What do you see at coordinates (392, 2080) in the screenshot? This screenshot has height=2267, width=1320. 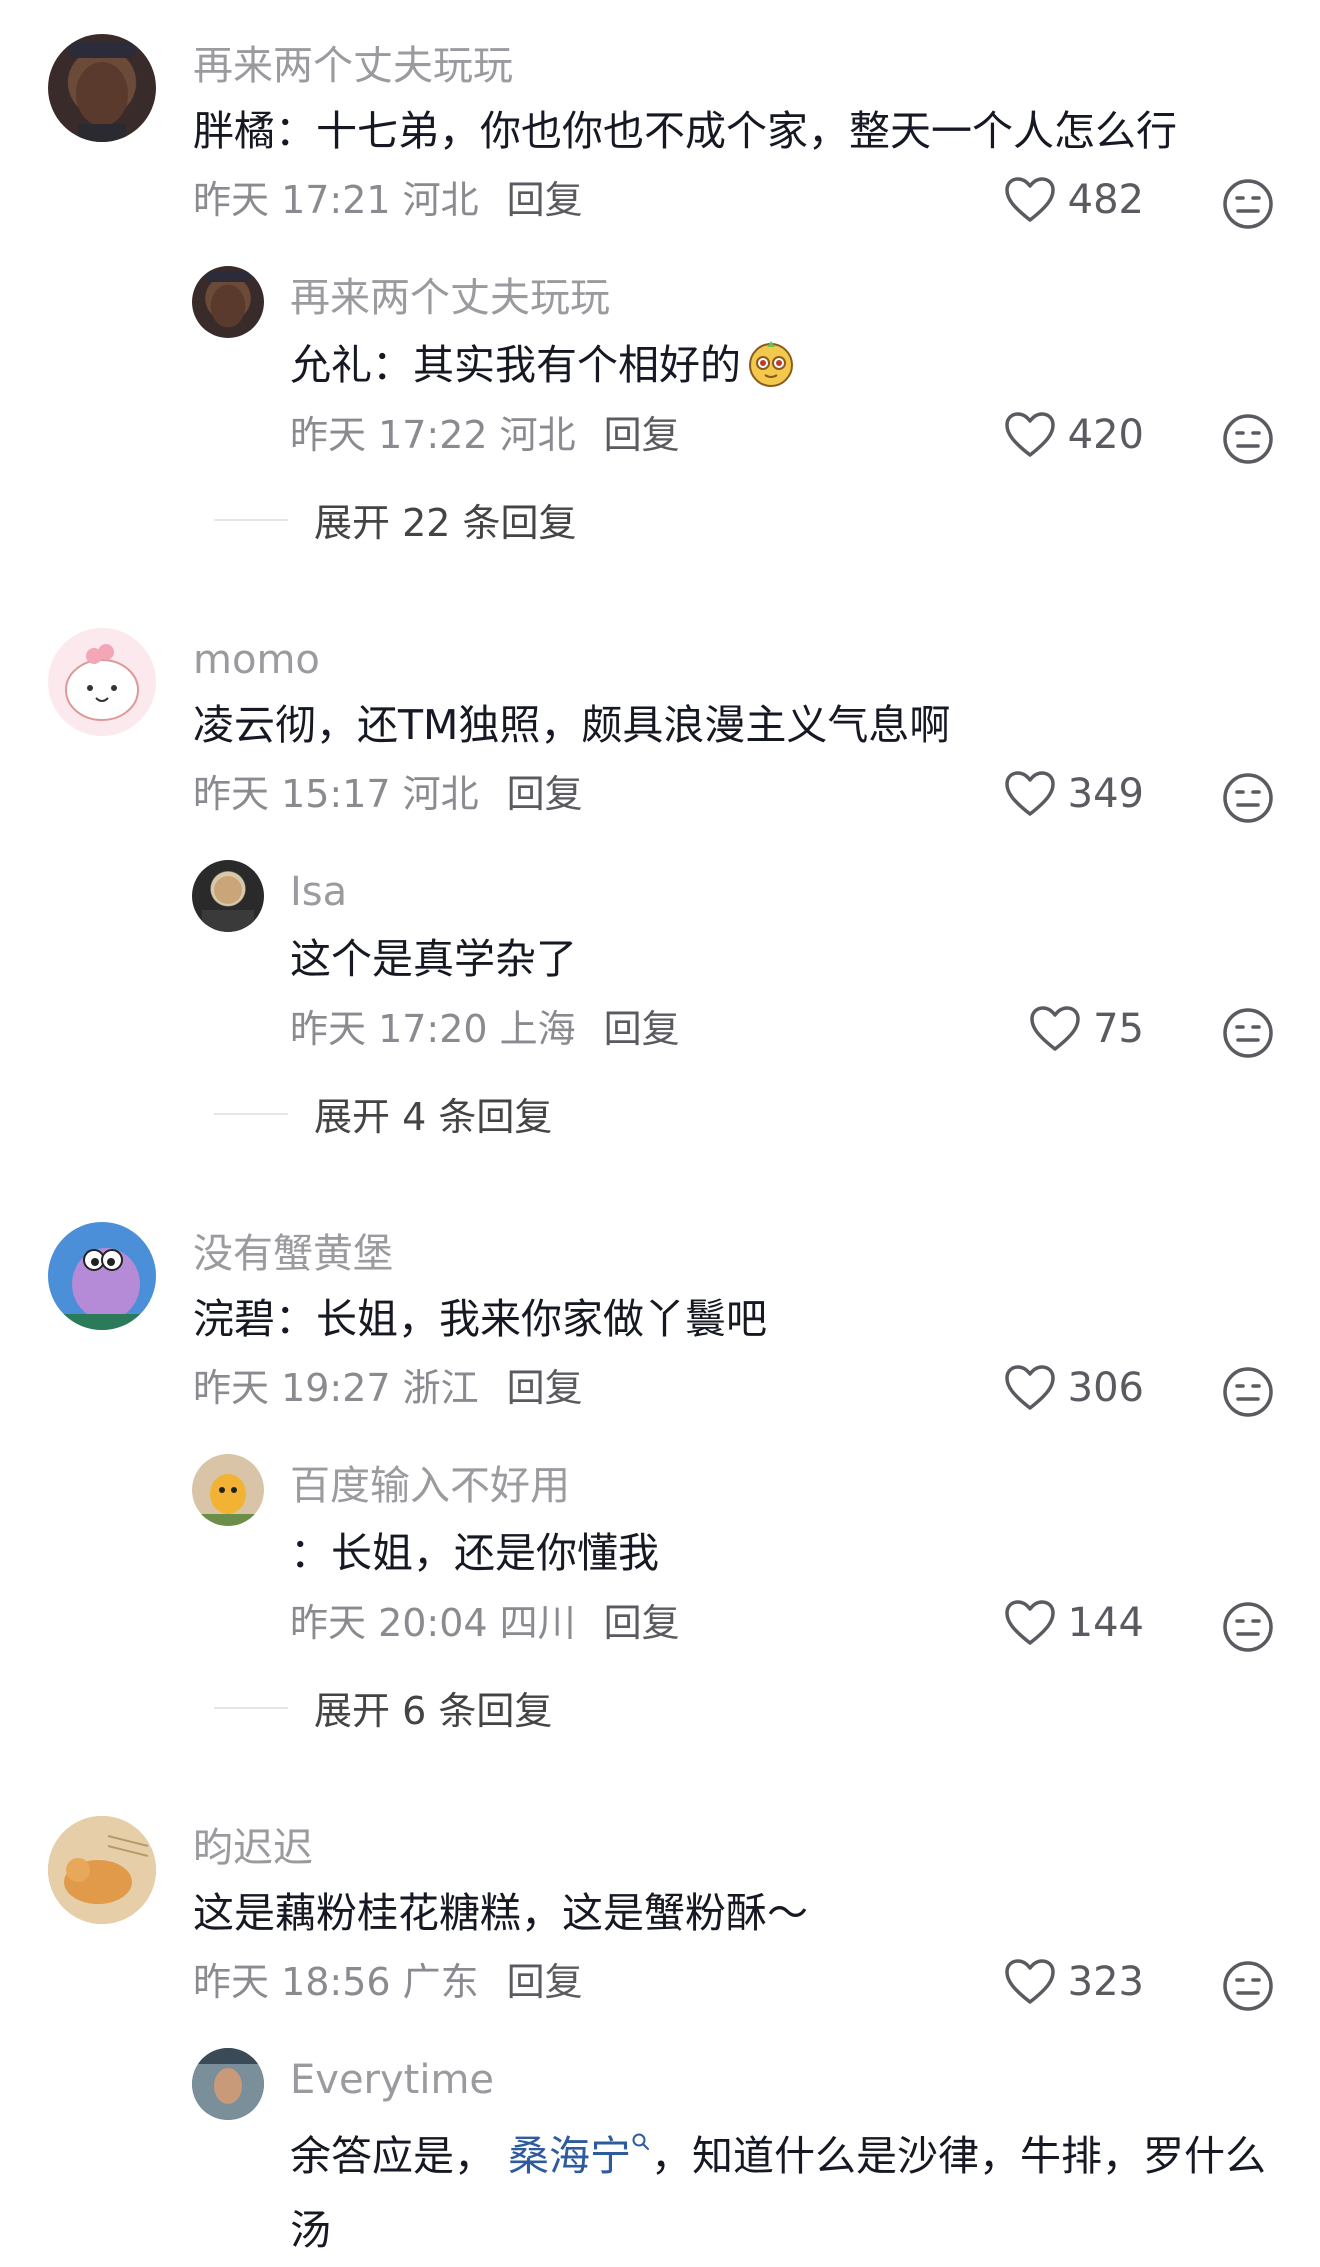 I see `username: Everytime` at bounding box center [392, 2080].